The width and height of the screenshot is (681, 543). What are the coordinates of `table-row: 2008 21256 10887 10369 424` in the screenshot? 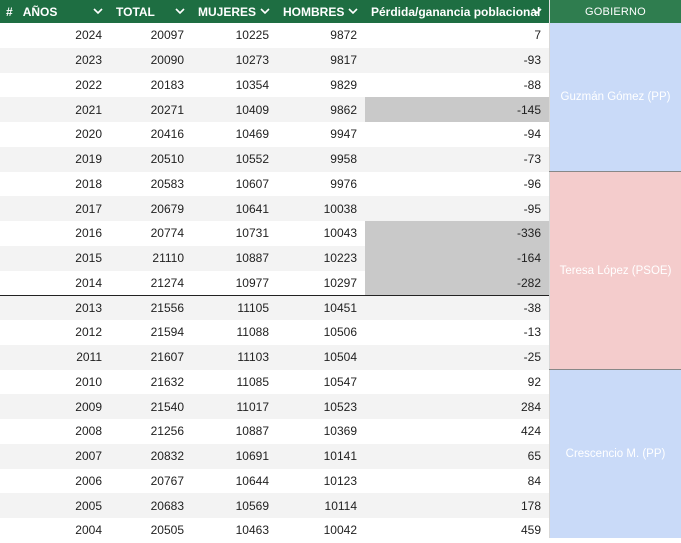 It's located at (274, 431).